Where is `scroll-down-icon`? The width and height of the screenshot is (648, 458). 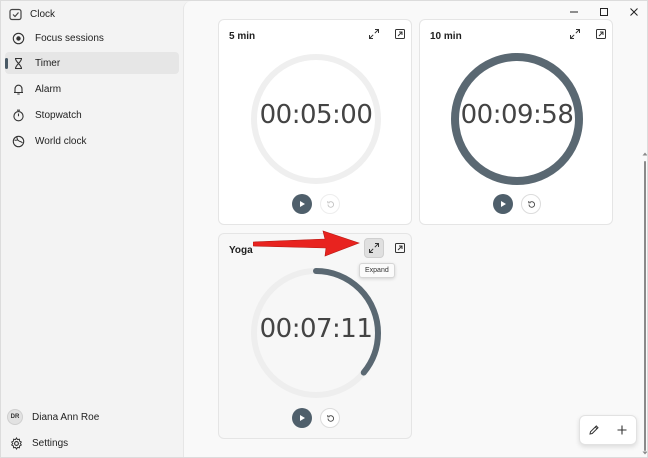
scroll-down-icon is located at coordinates (645, 453).